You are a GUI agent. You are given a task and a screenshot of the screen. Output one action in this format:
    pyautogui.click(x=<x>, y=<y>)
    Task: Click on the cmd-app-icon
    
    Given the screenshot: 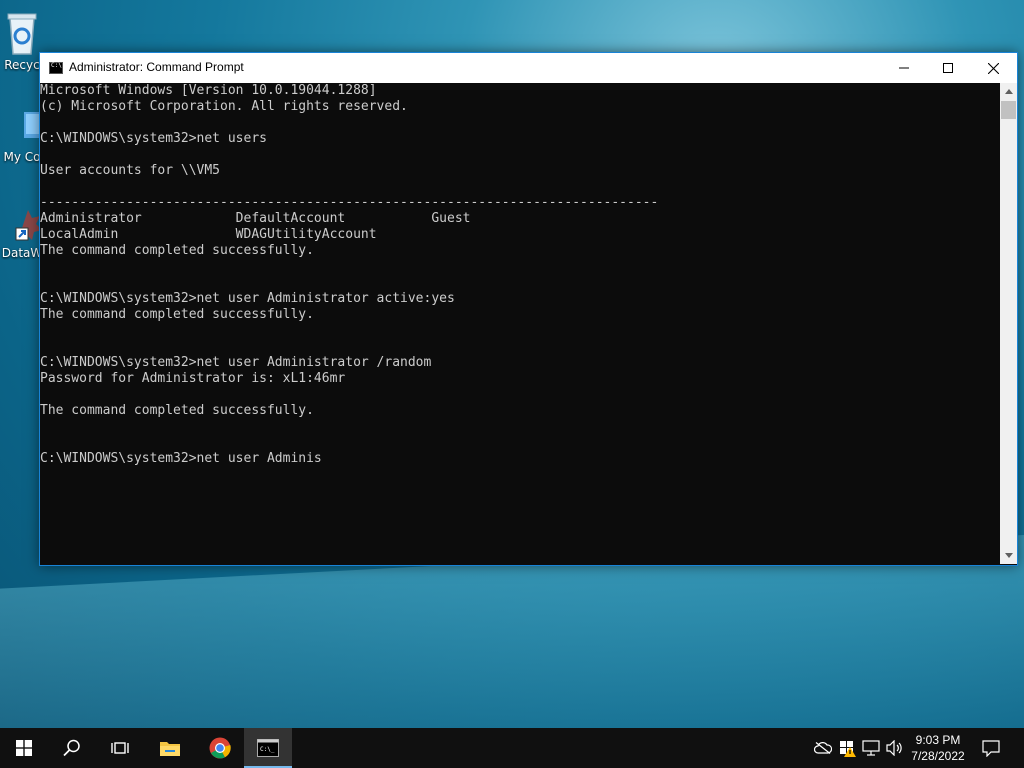 What is the action you would take?
    pyautogui.click(x=56, y=68)
    